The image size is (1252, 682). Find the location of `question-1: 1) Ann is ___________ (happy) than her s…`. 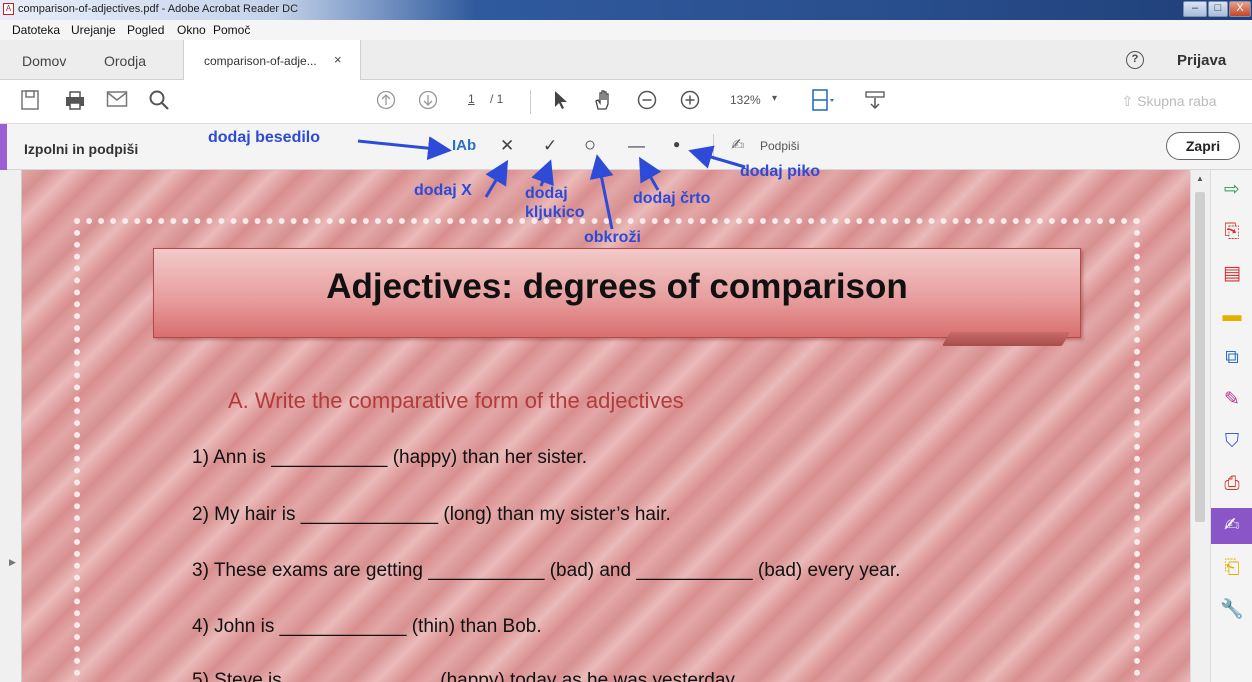

question-1: 1) Ann is ___________ (happy) than her s… is located at coordinates (389, 458).